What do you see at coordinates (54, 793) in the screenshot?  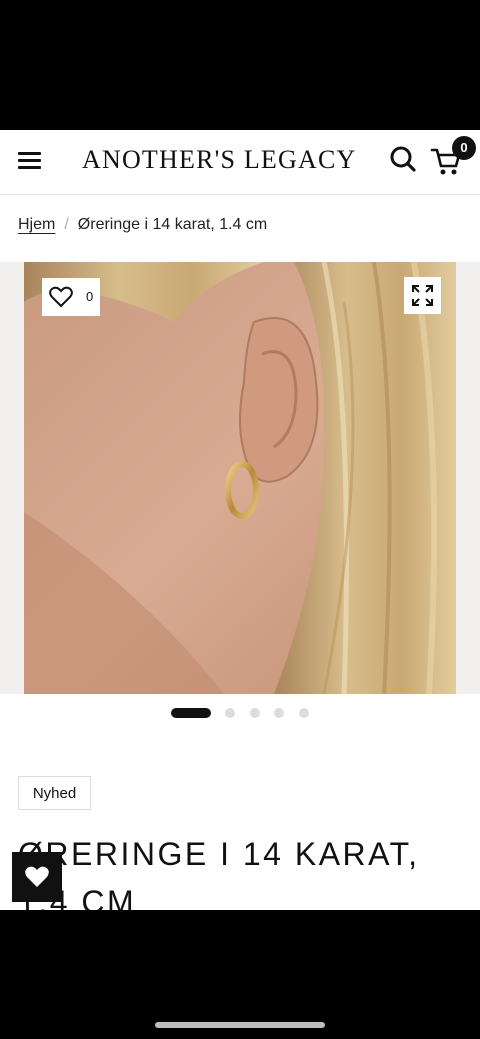 I see `new-badge: Nyhed` at bounding box center [54, 793].